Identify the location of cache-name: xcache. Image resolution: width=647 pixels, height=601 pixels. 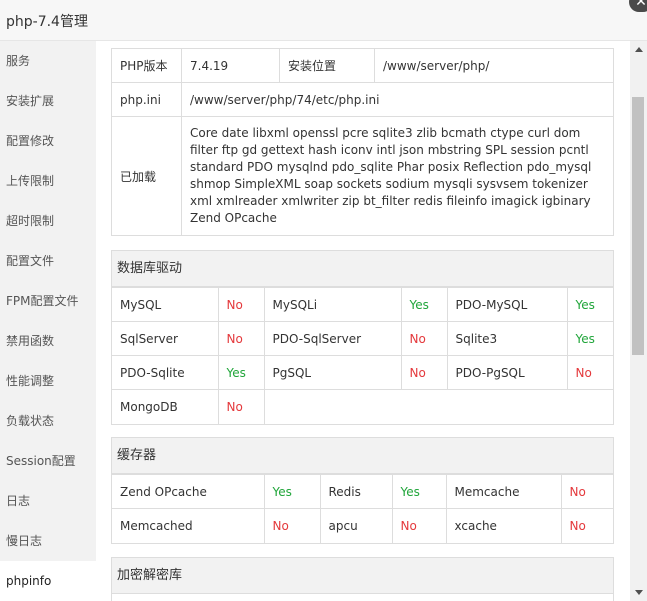
(503, 525).